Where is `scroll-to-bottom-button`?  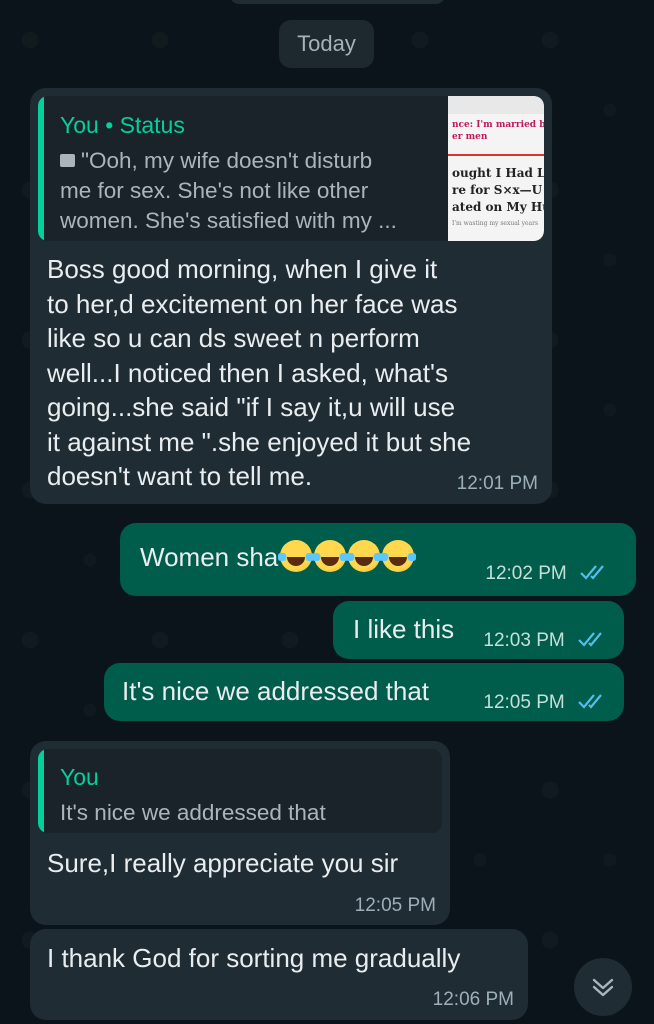
scroll-to-bottom-button is located at coordinates (603, 987).